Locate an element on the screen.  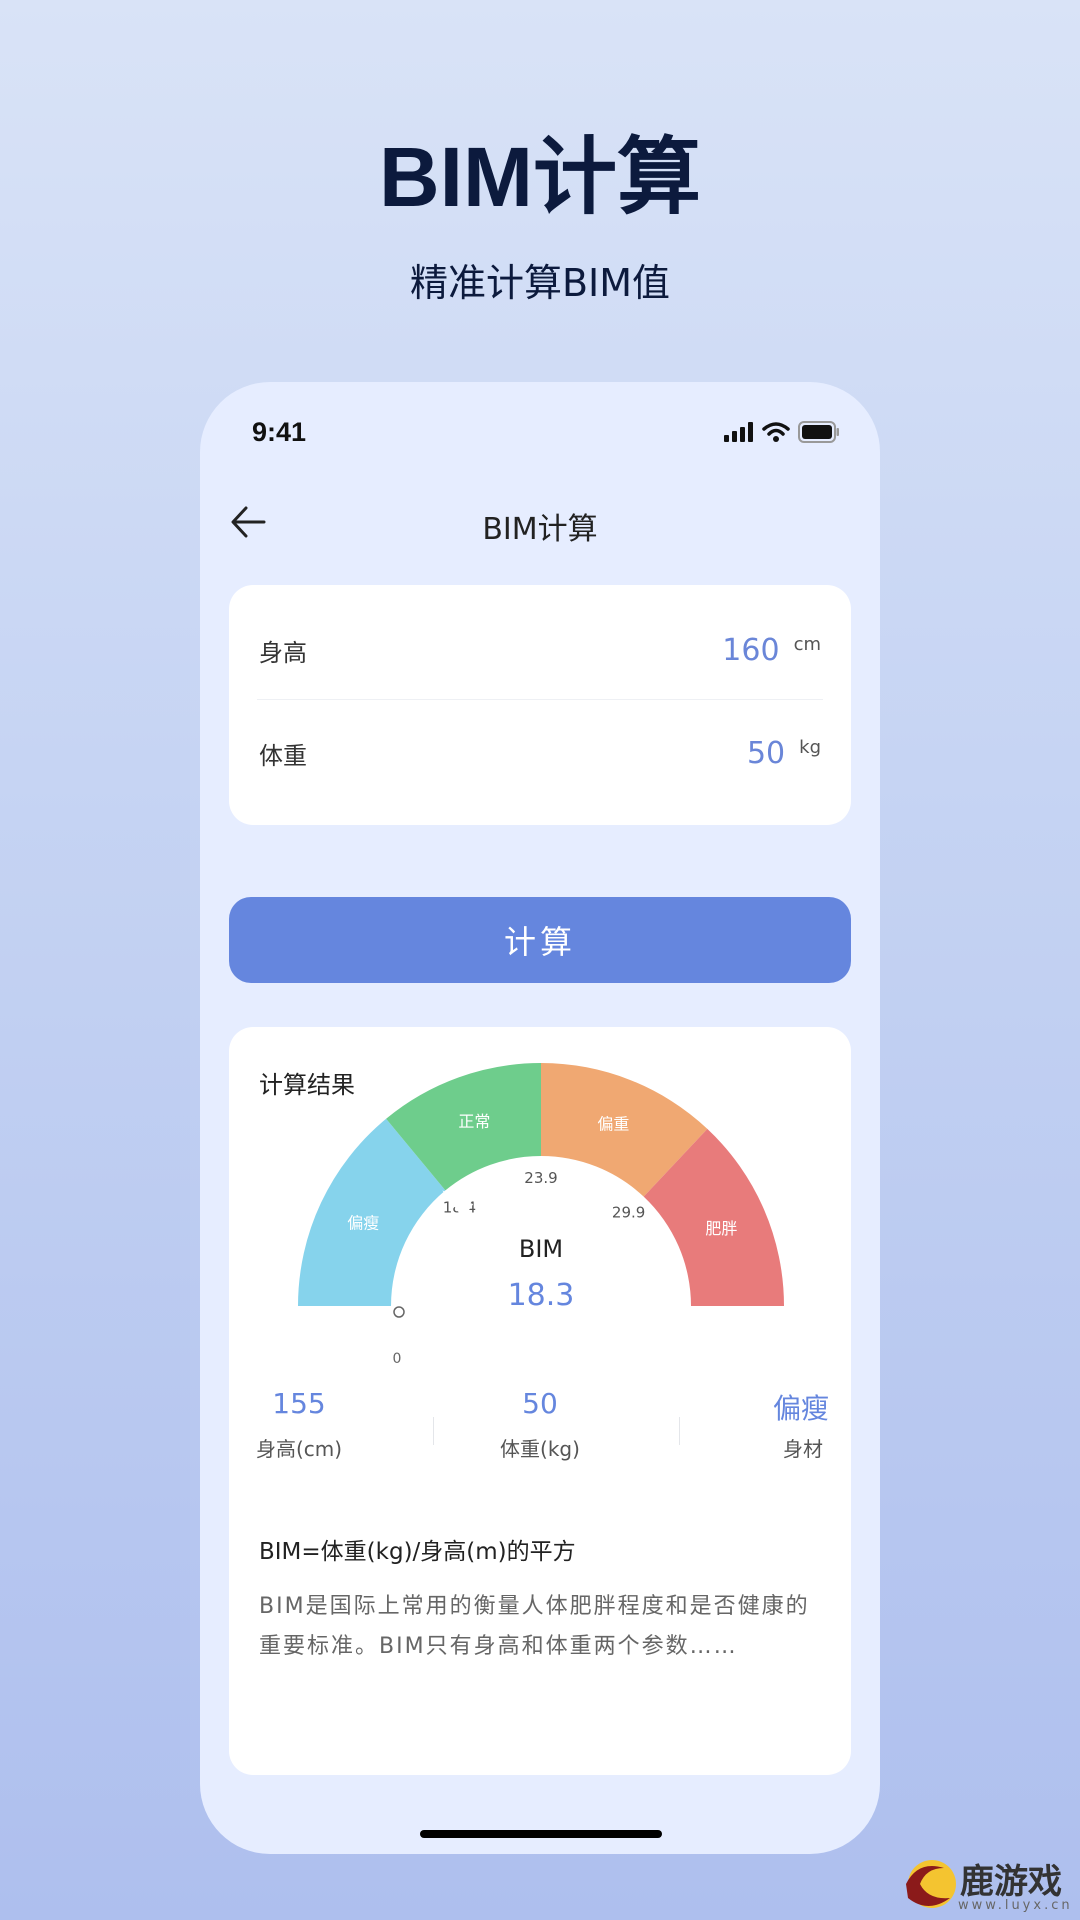
status-bar: 9:41 is located at coordinates (546, 432).